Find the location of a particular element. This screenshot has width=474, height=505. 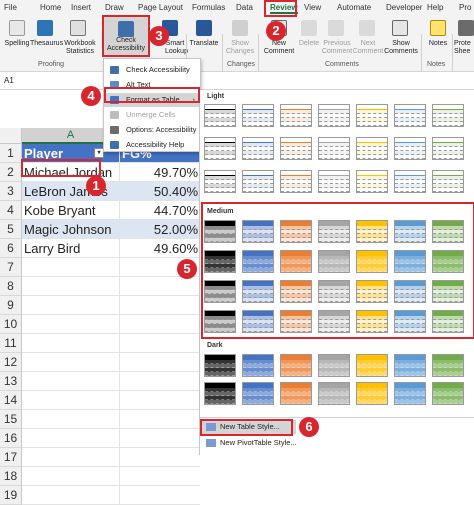

name-box: A1 is located at coordinates (34, 81).